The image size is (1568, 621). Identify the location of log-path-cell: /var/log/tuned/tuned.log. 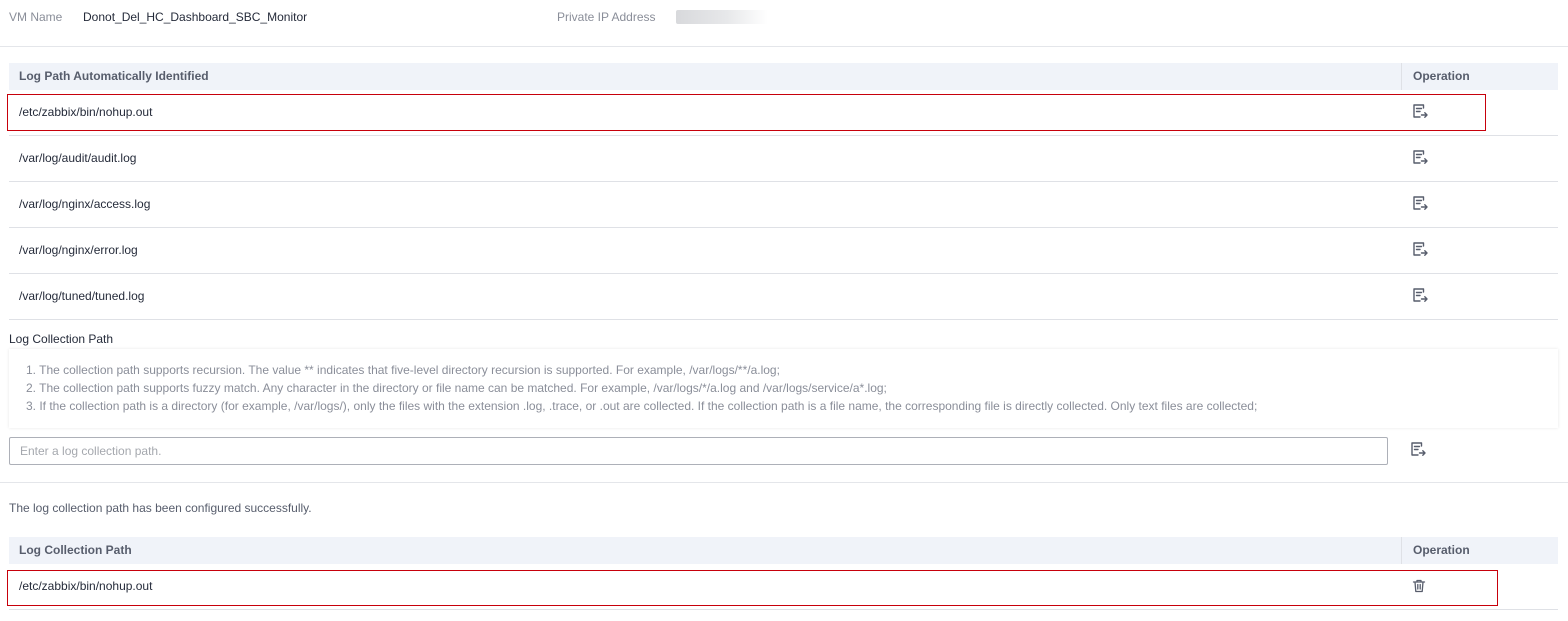
(82, 296).